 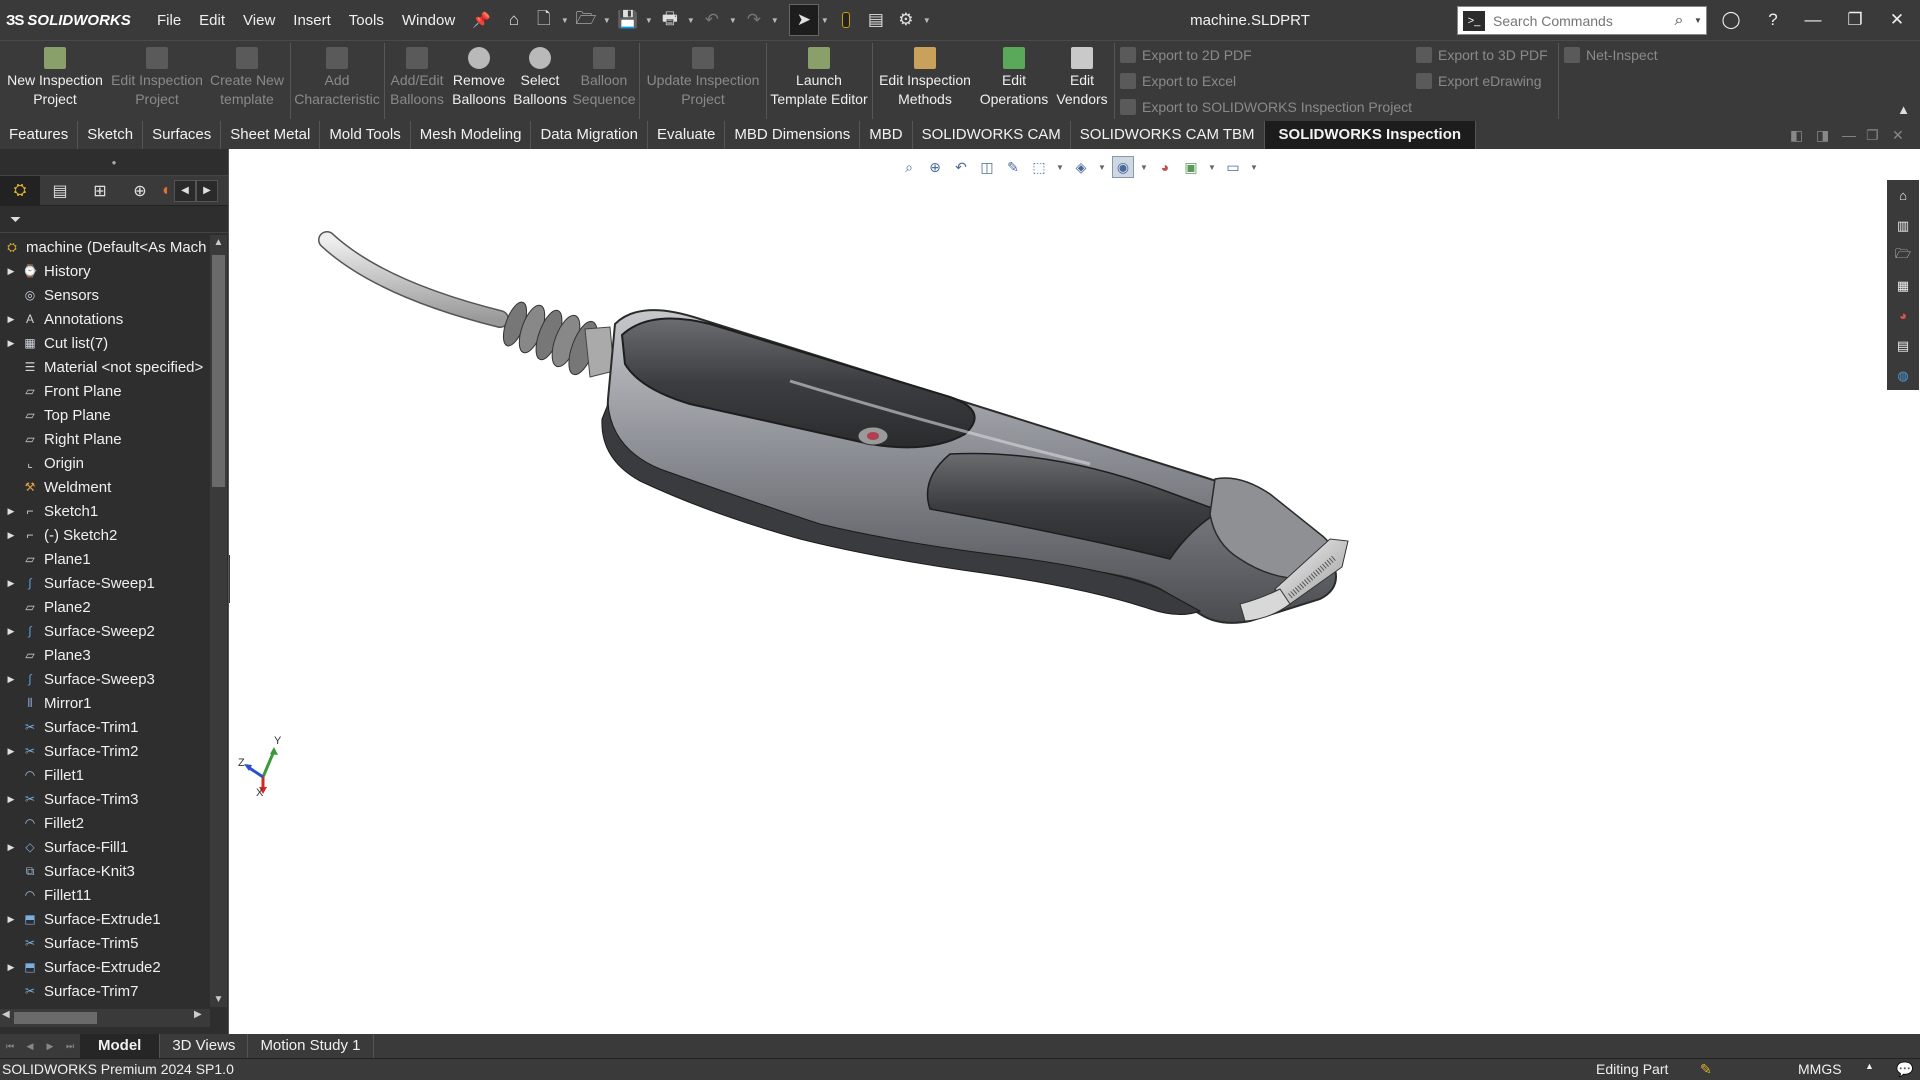 What do you see at coordinates (825, 20) in the screenshot?
I see `select-dropdown-icon: ▼` at bounding box center [825, 20].